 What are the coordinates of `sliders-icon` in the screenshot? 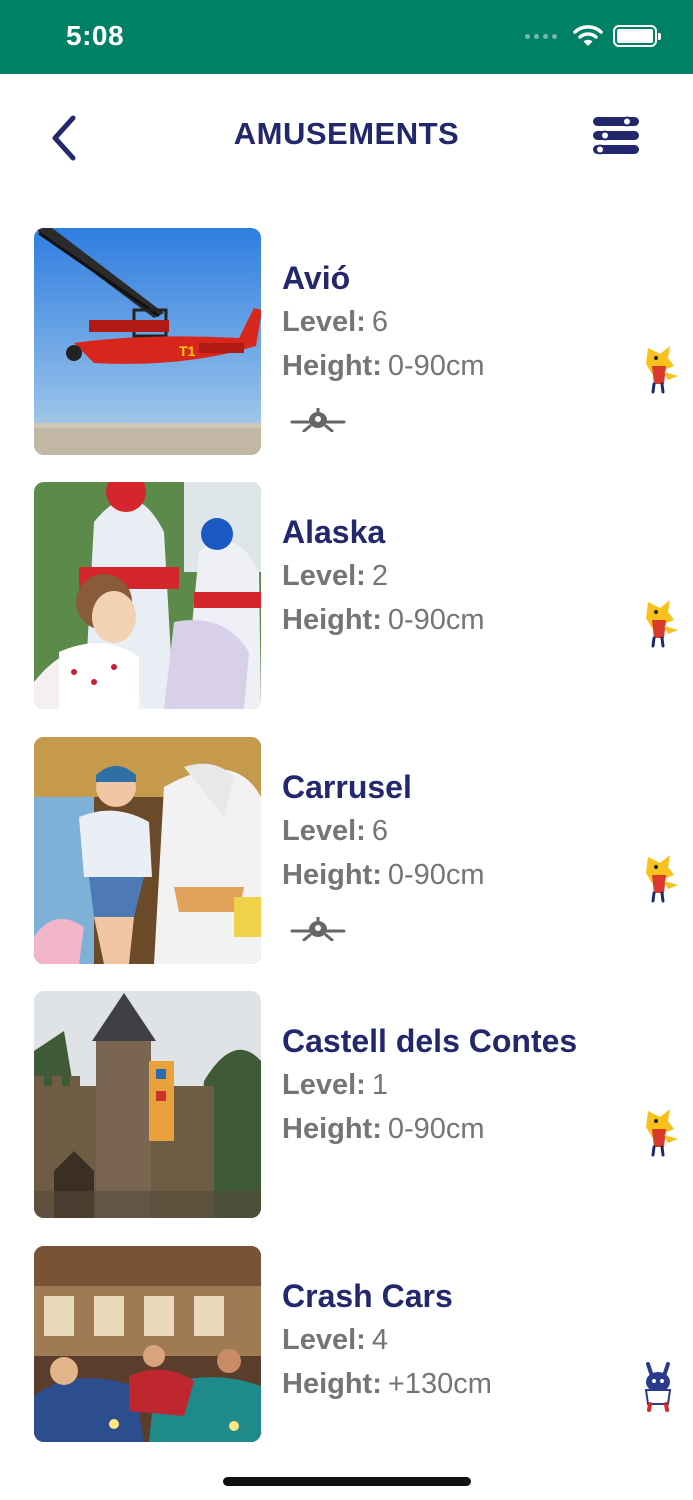 It's located at (616, 135).